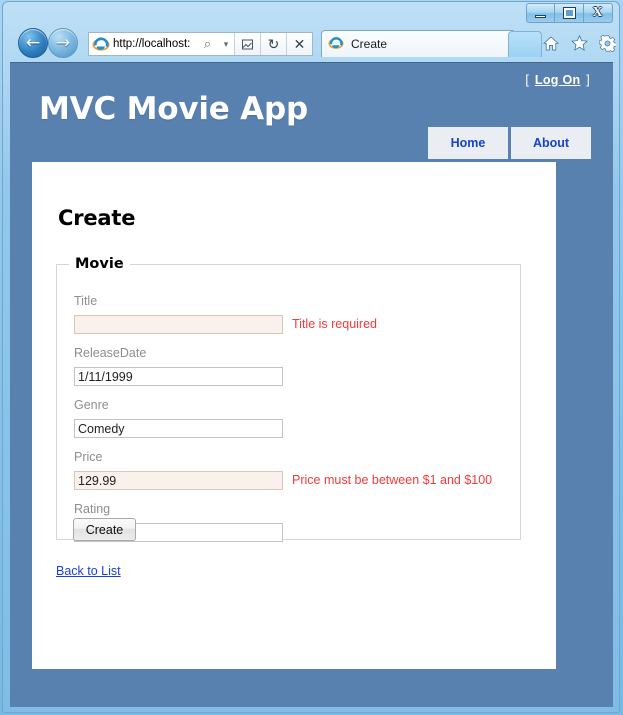 This screenshot has width=623, height=715. What do you see at coordinates (527, 80) in the screenshot?
I see `logon-bracket-open: [` at bounding box center [527, 80].